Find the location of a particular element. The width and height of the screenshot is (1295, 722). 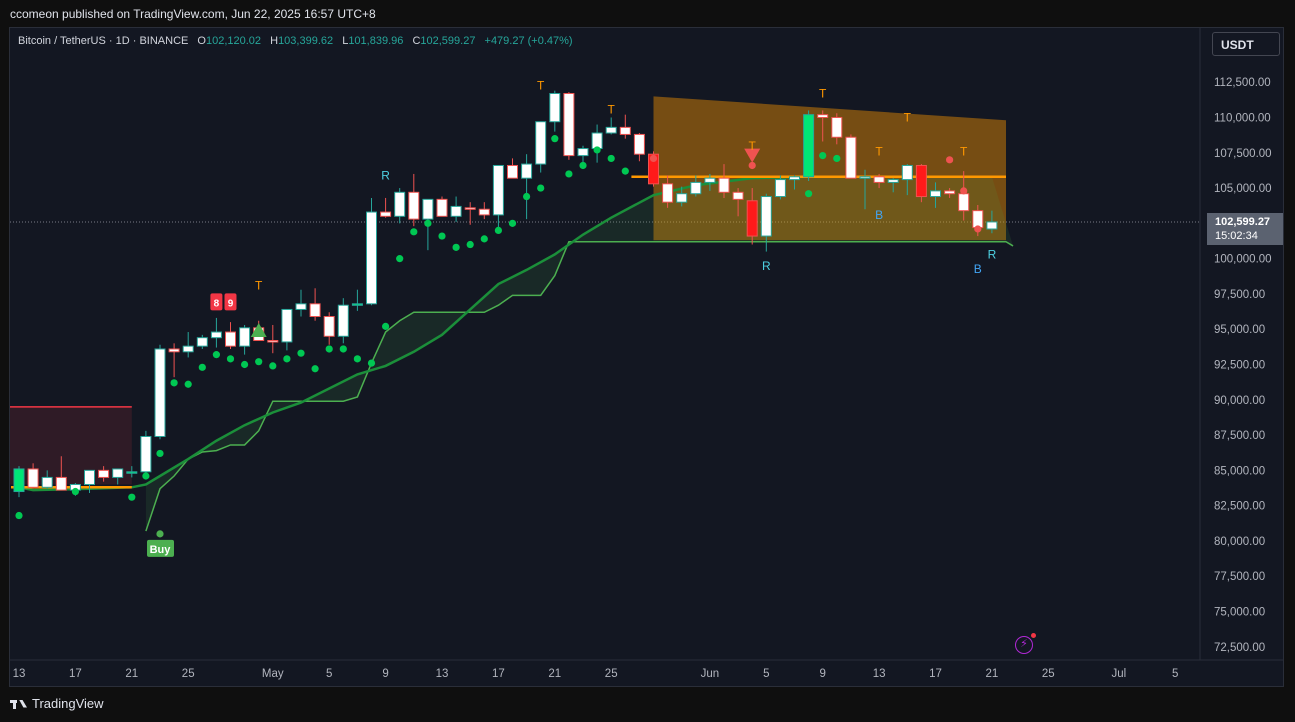

brand-name: TradingView is located at coordinates (68, 703).